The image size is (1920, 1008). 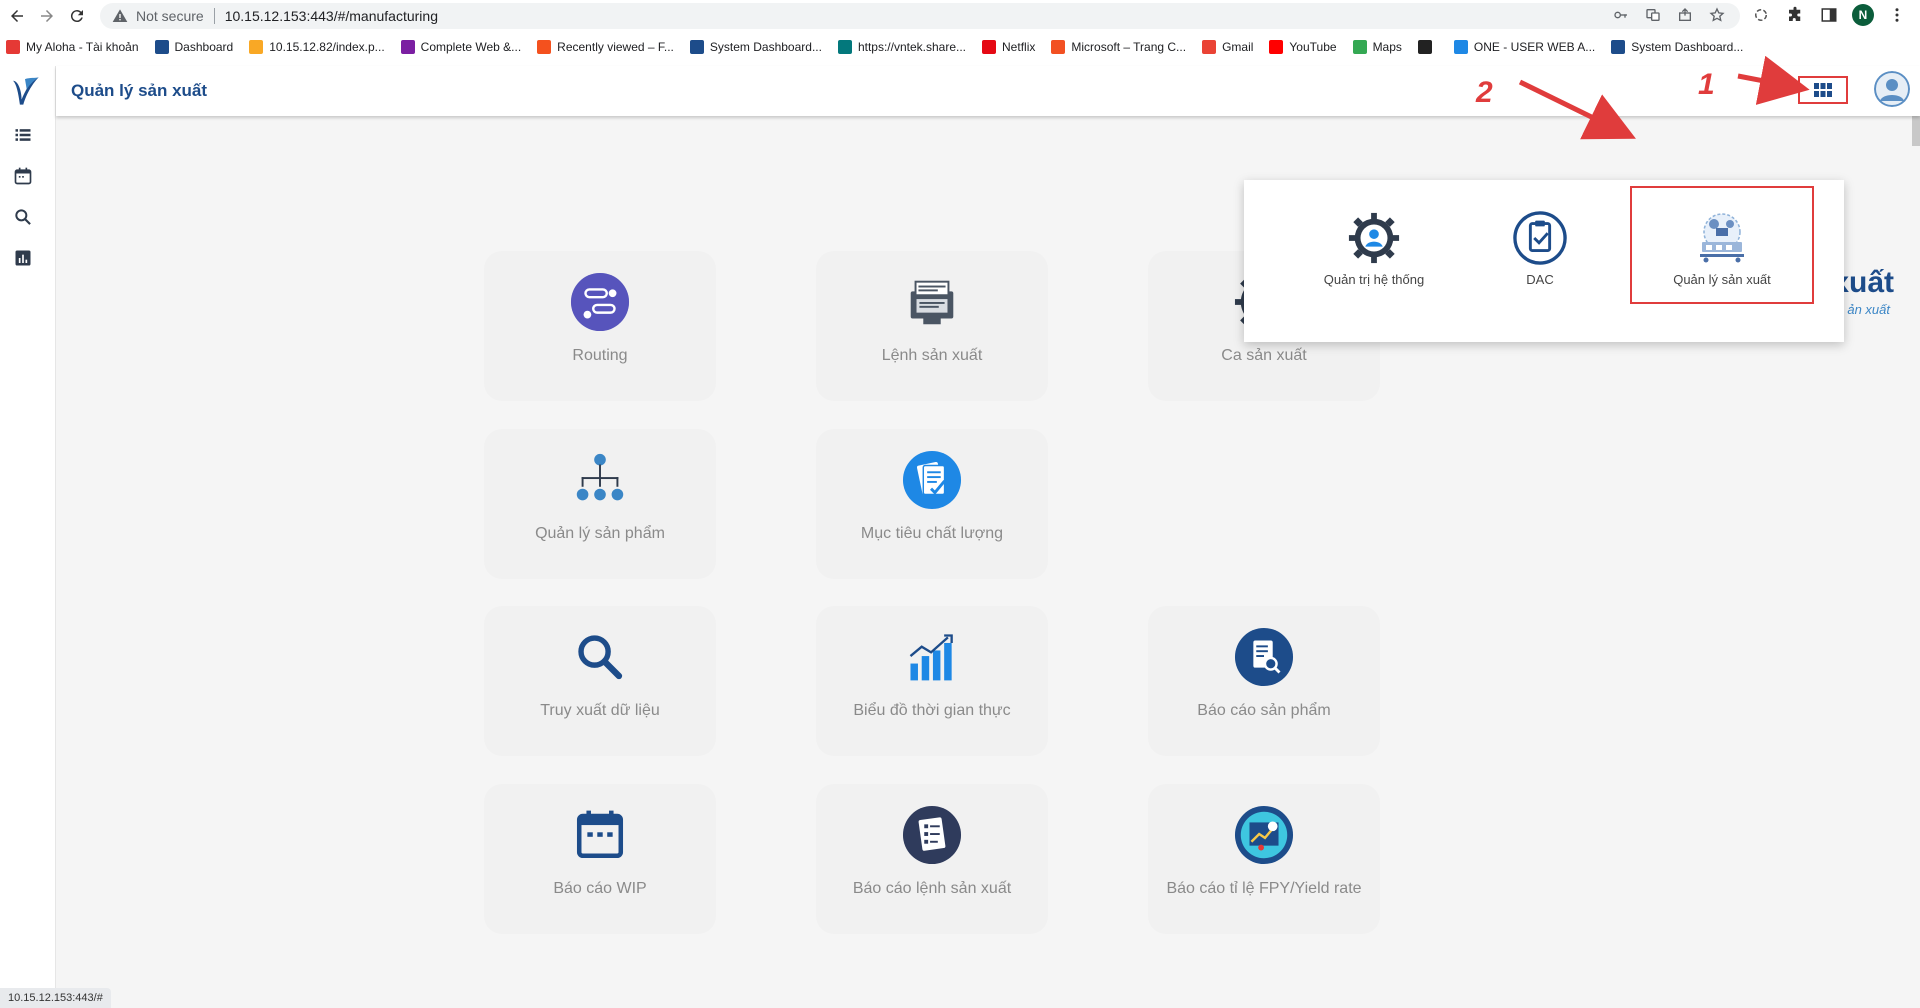 I want to click on side-panel-icon, so click(x=1829, y=15).